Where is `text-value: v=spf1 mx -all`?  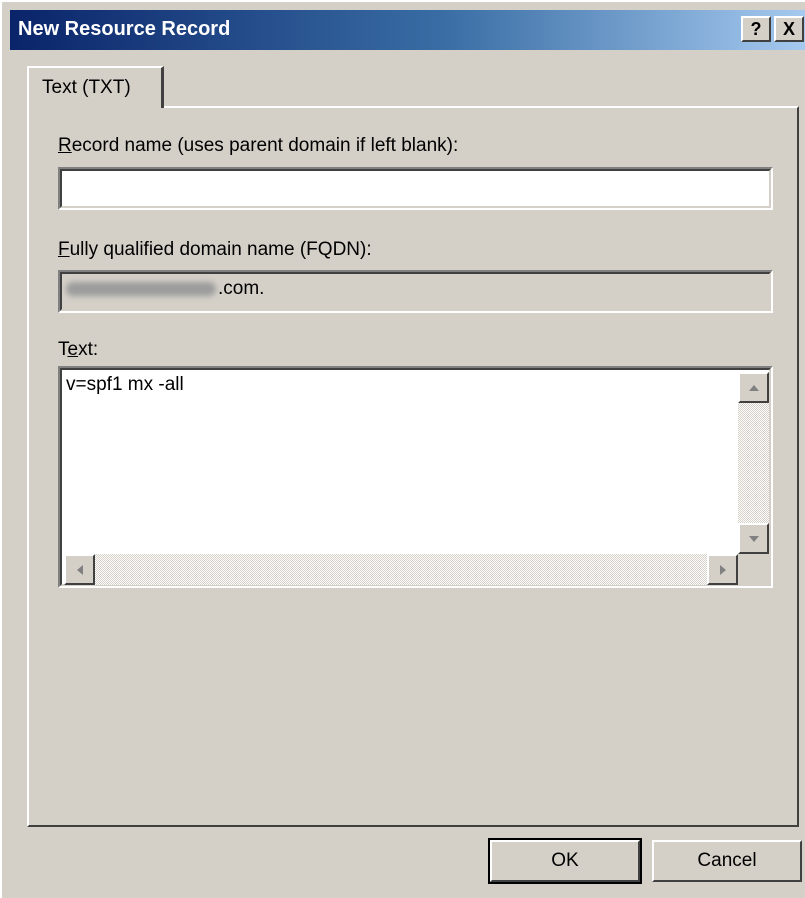
text-value: v=spf1 mx -all is located at coordinates (125, 384).